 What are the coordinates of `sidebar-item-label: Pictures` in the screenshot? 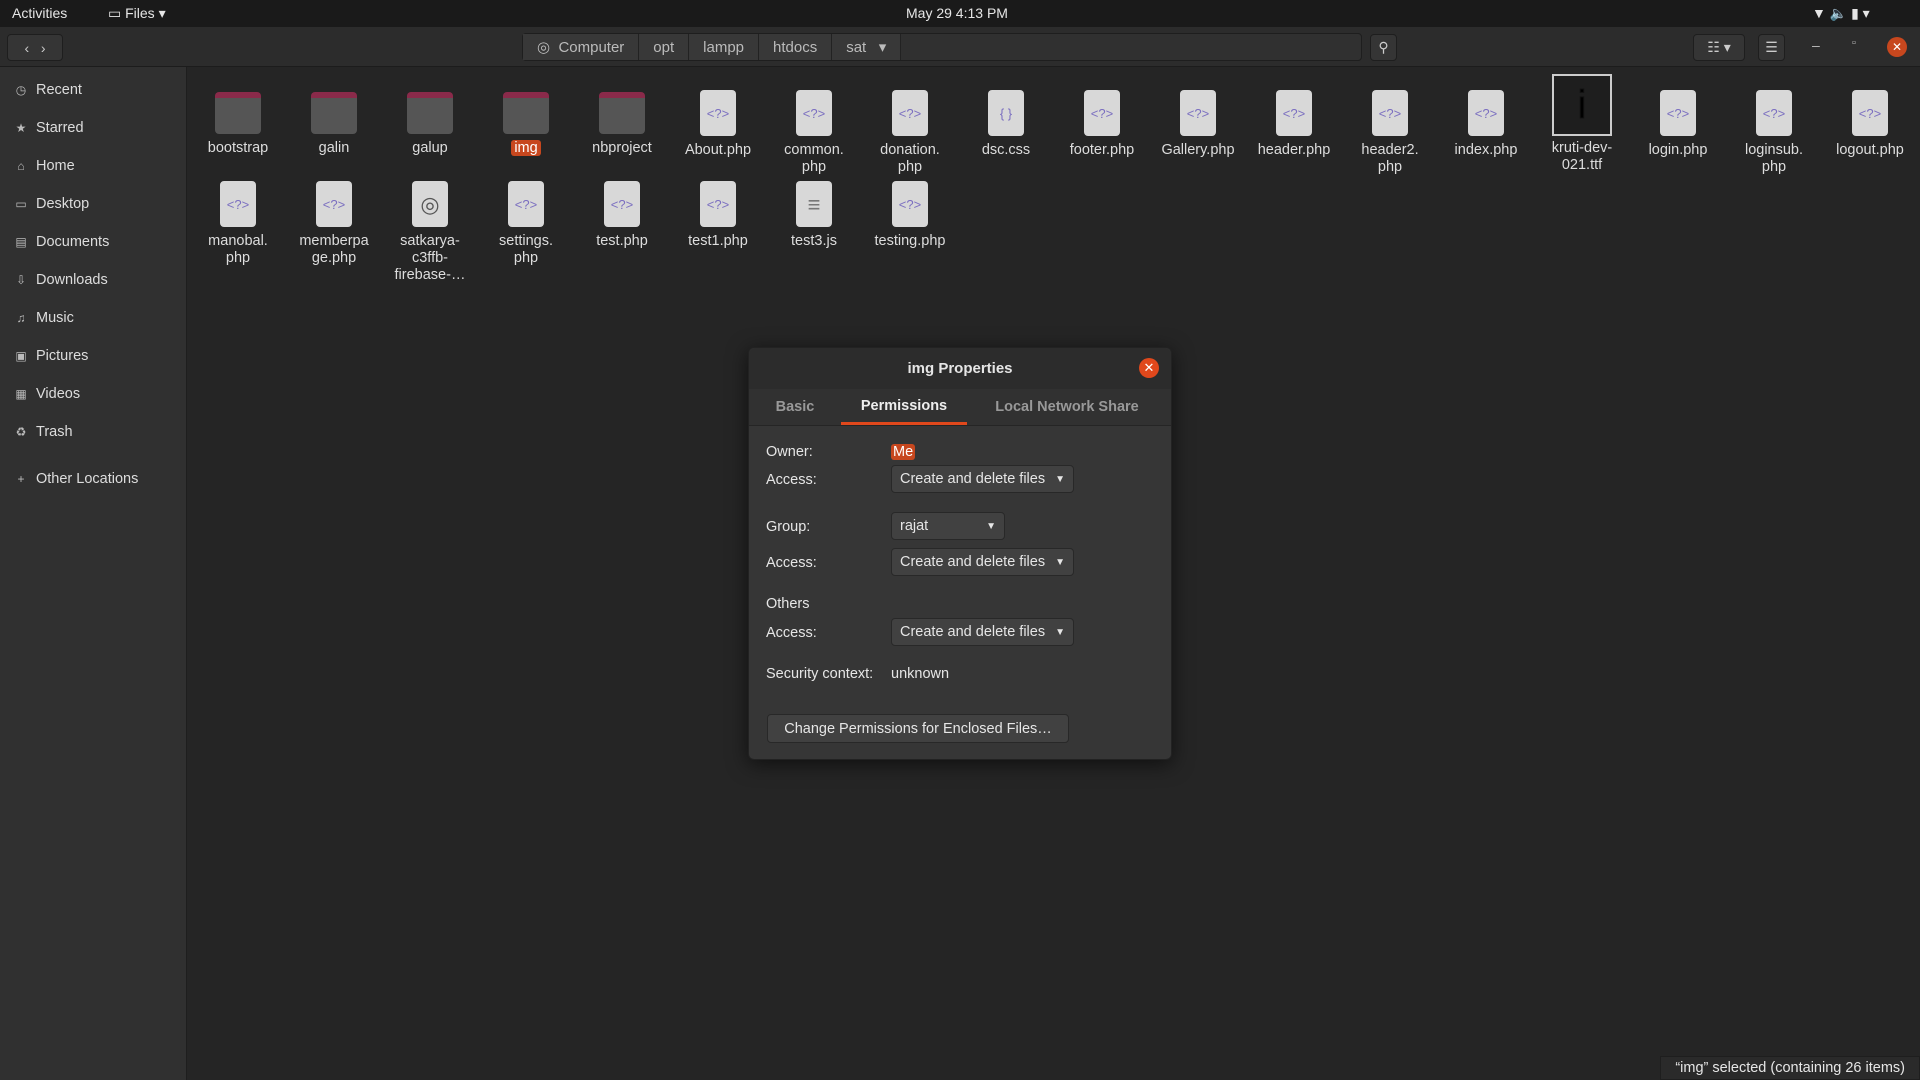 It's located at (62, 356).